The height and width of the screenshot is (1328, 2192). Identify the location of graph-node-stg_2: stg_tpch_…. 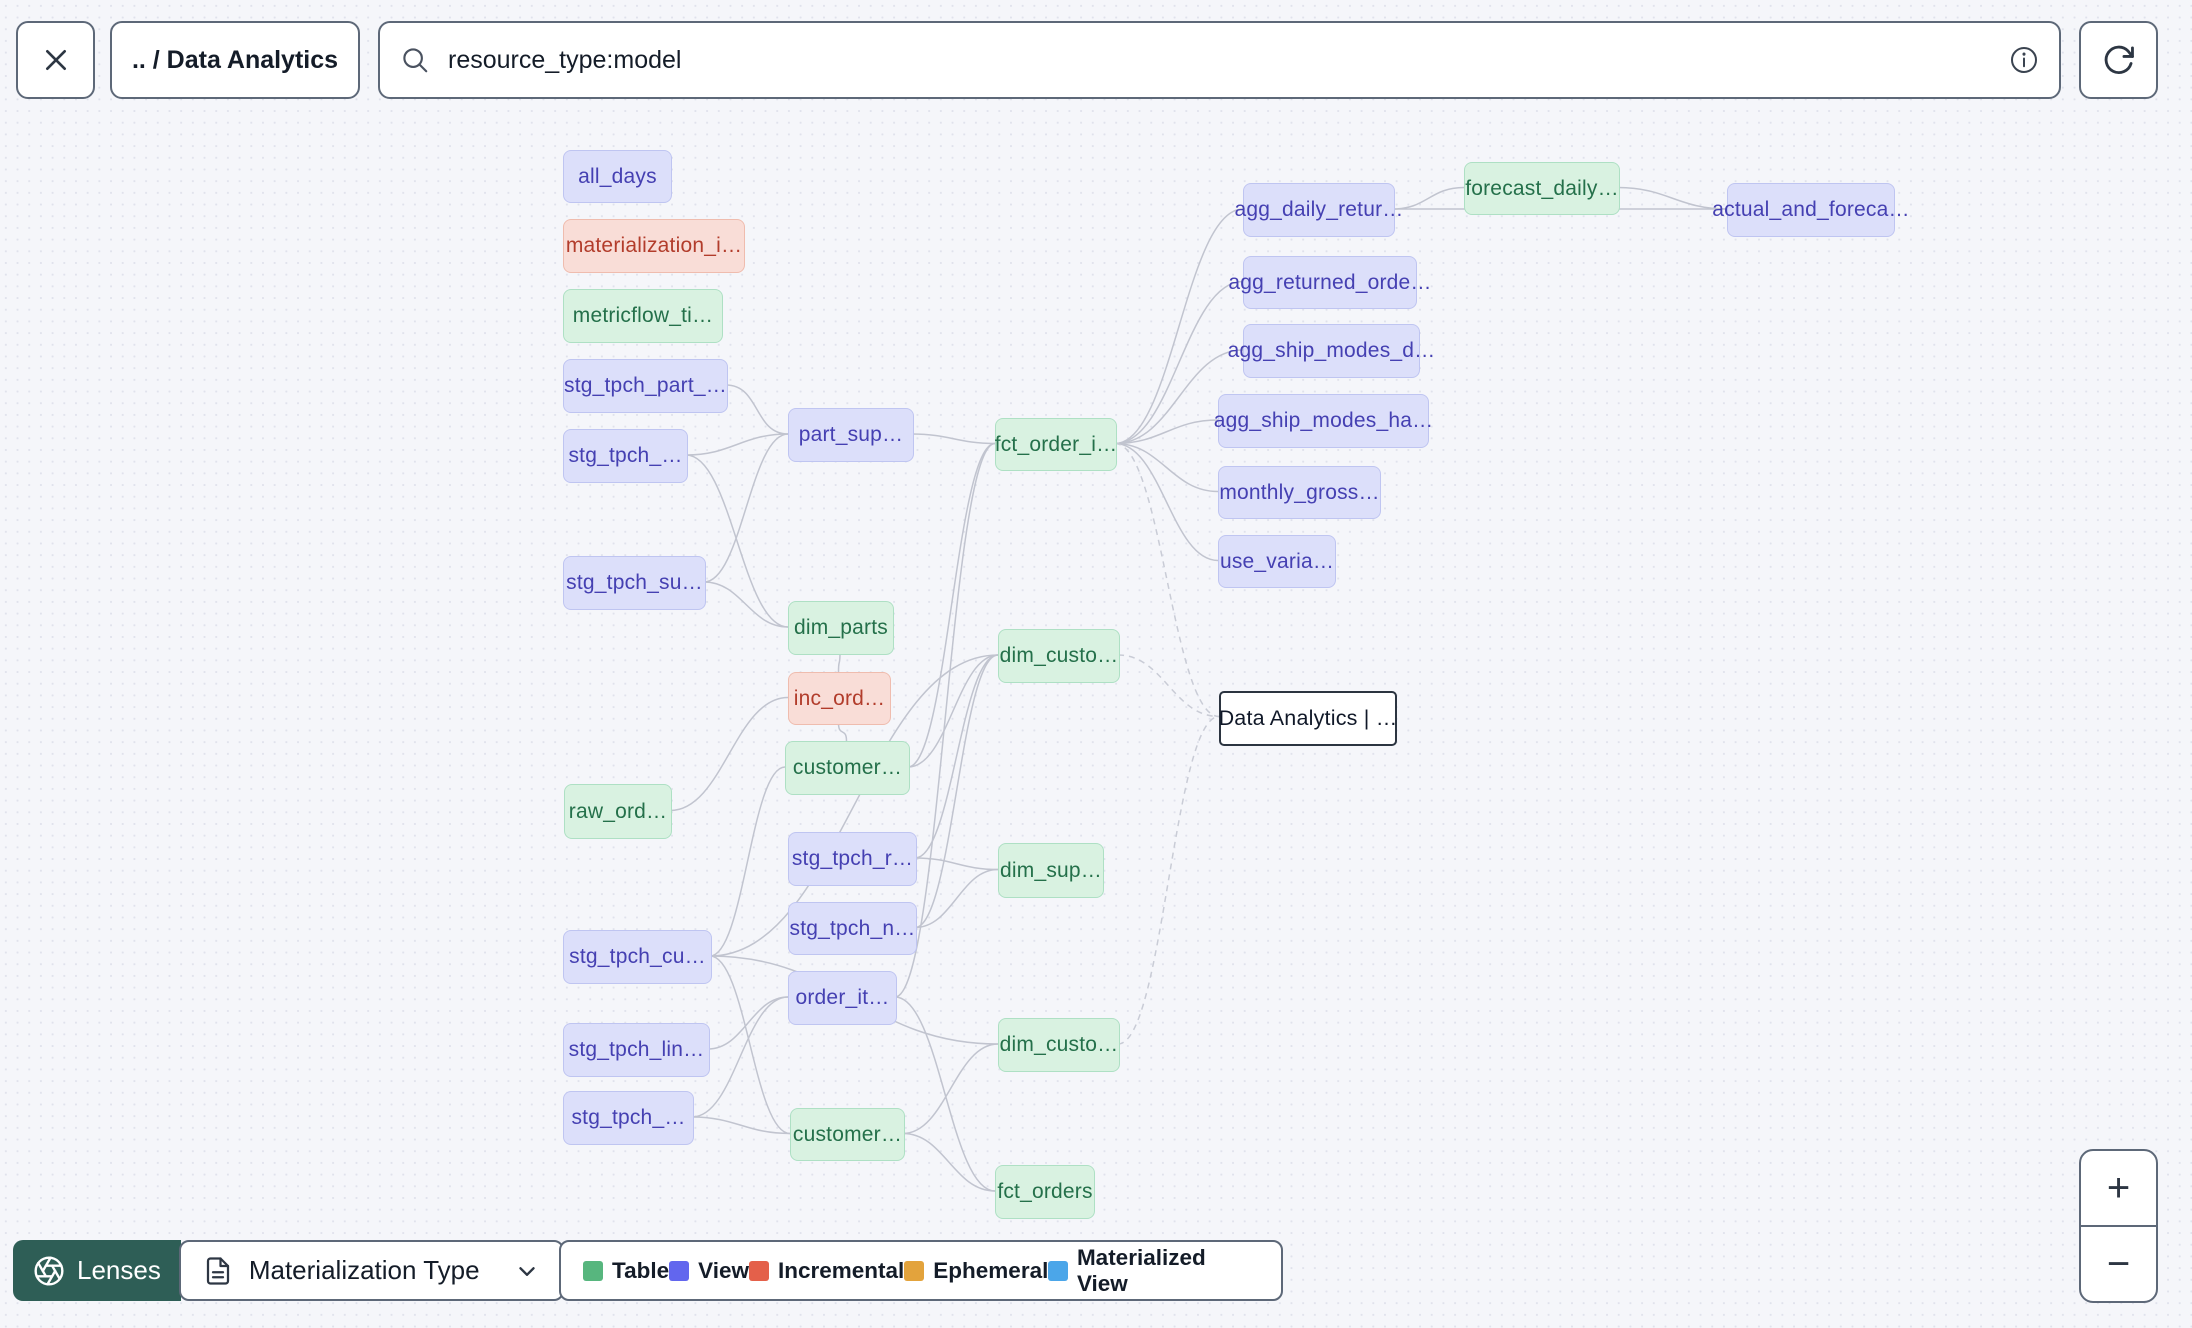
(628, 1118).